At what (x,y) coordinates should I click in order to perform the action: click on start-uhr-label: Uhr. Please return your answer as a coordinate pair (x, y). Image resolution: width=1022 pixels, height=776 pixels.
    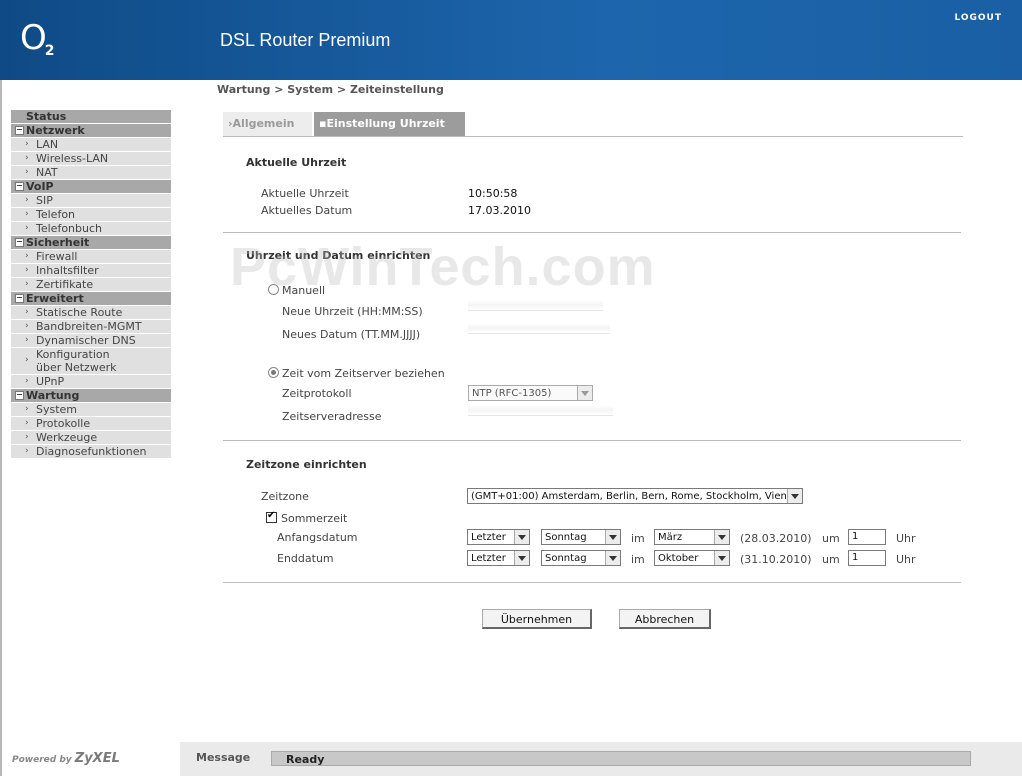
    Looking at the image, I should click on (906, 538).